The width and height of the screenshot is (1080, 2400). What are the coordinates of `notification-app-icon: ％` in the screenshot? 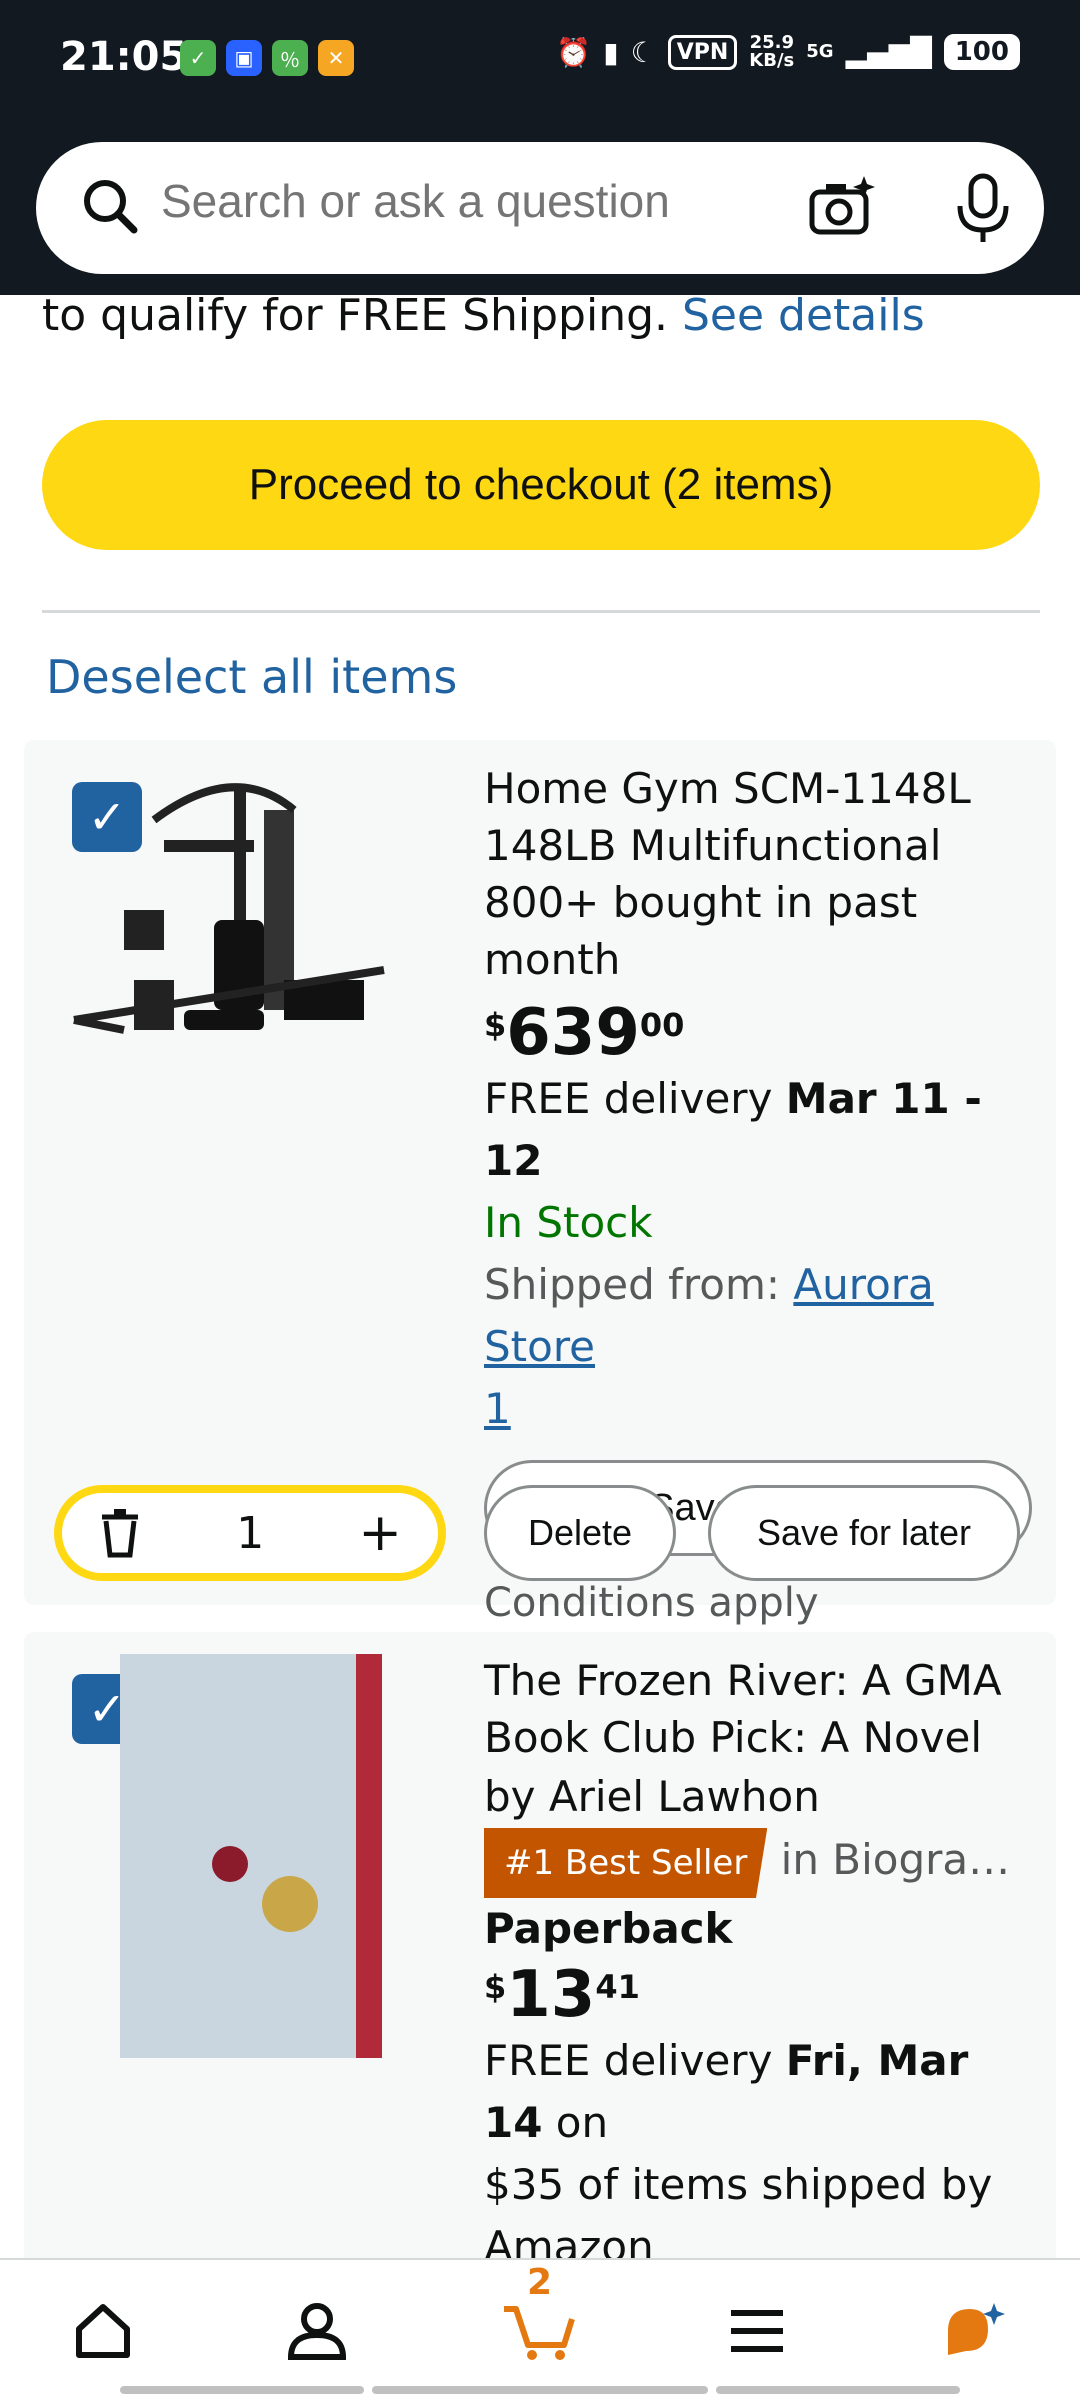 It's located at (290, 58).